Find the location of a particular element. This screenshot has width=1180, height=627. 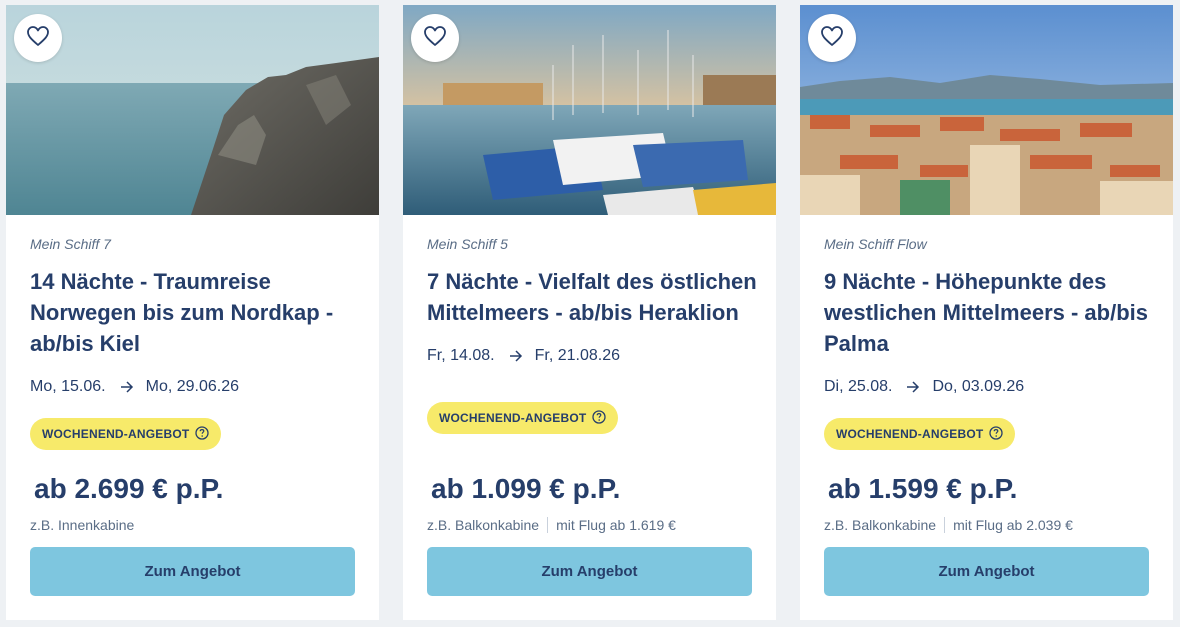

flight-price: mit Flug ab 1.619 € is located at coordinates (616, 525).